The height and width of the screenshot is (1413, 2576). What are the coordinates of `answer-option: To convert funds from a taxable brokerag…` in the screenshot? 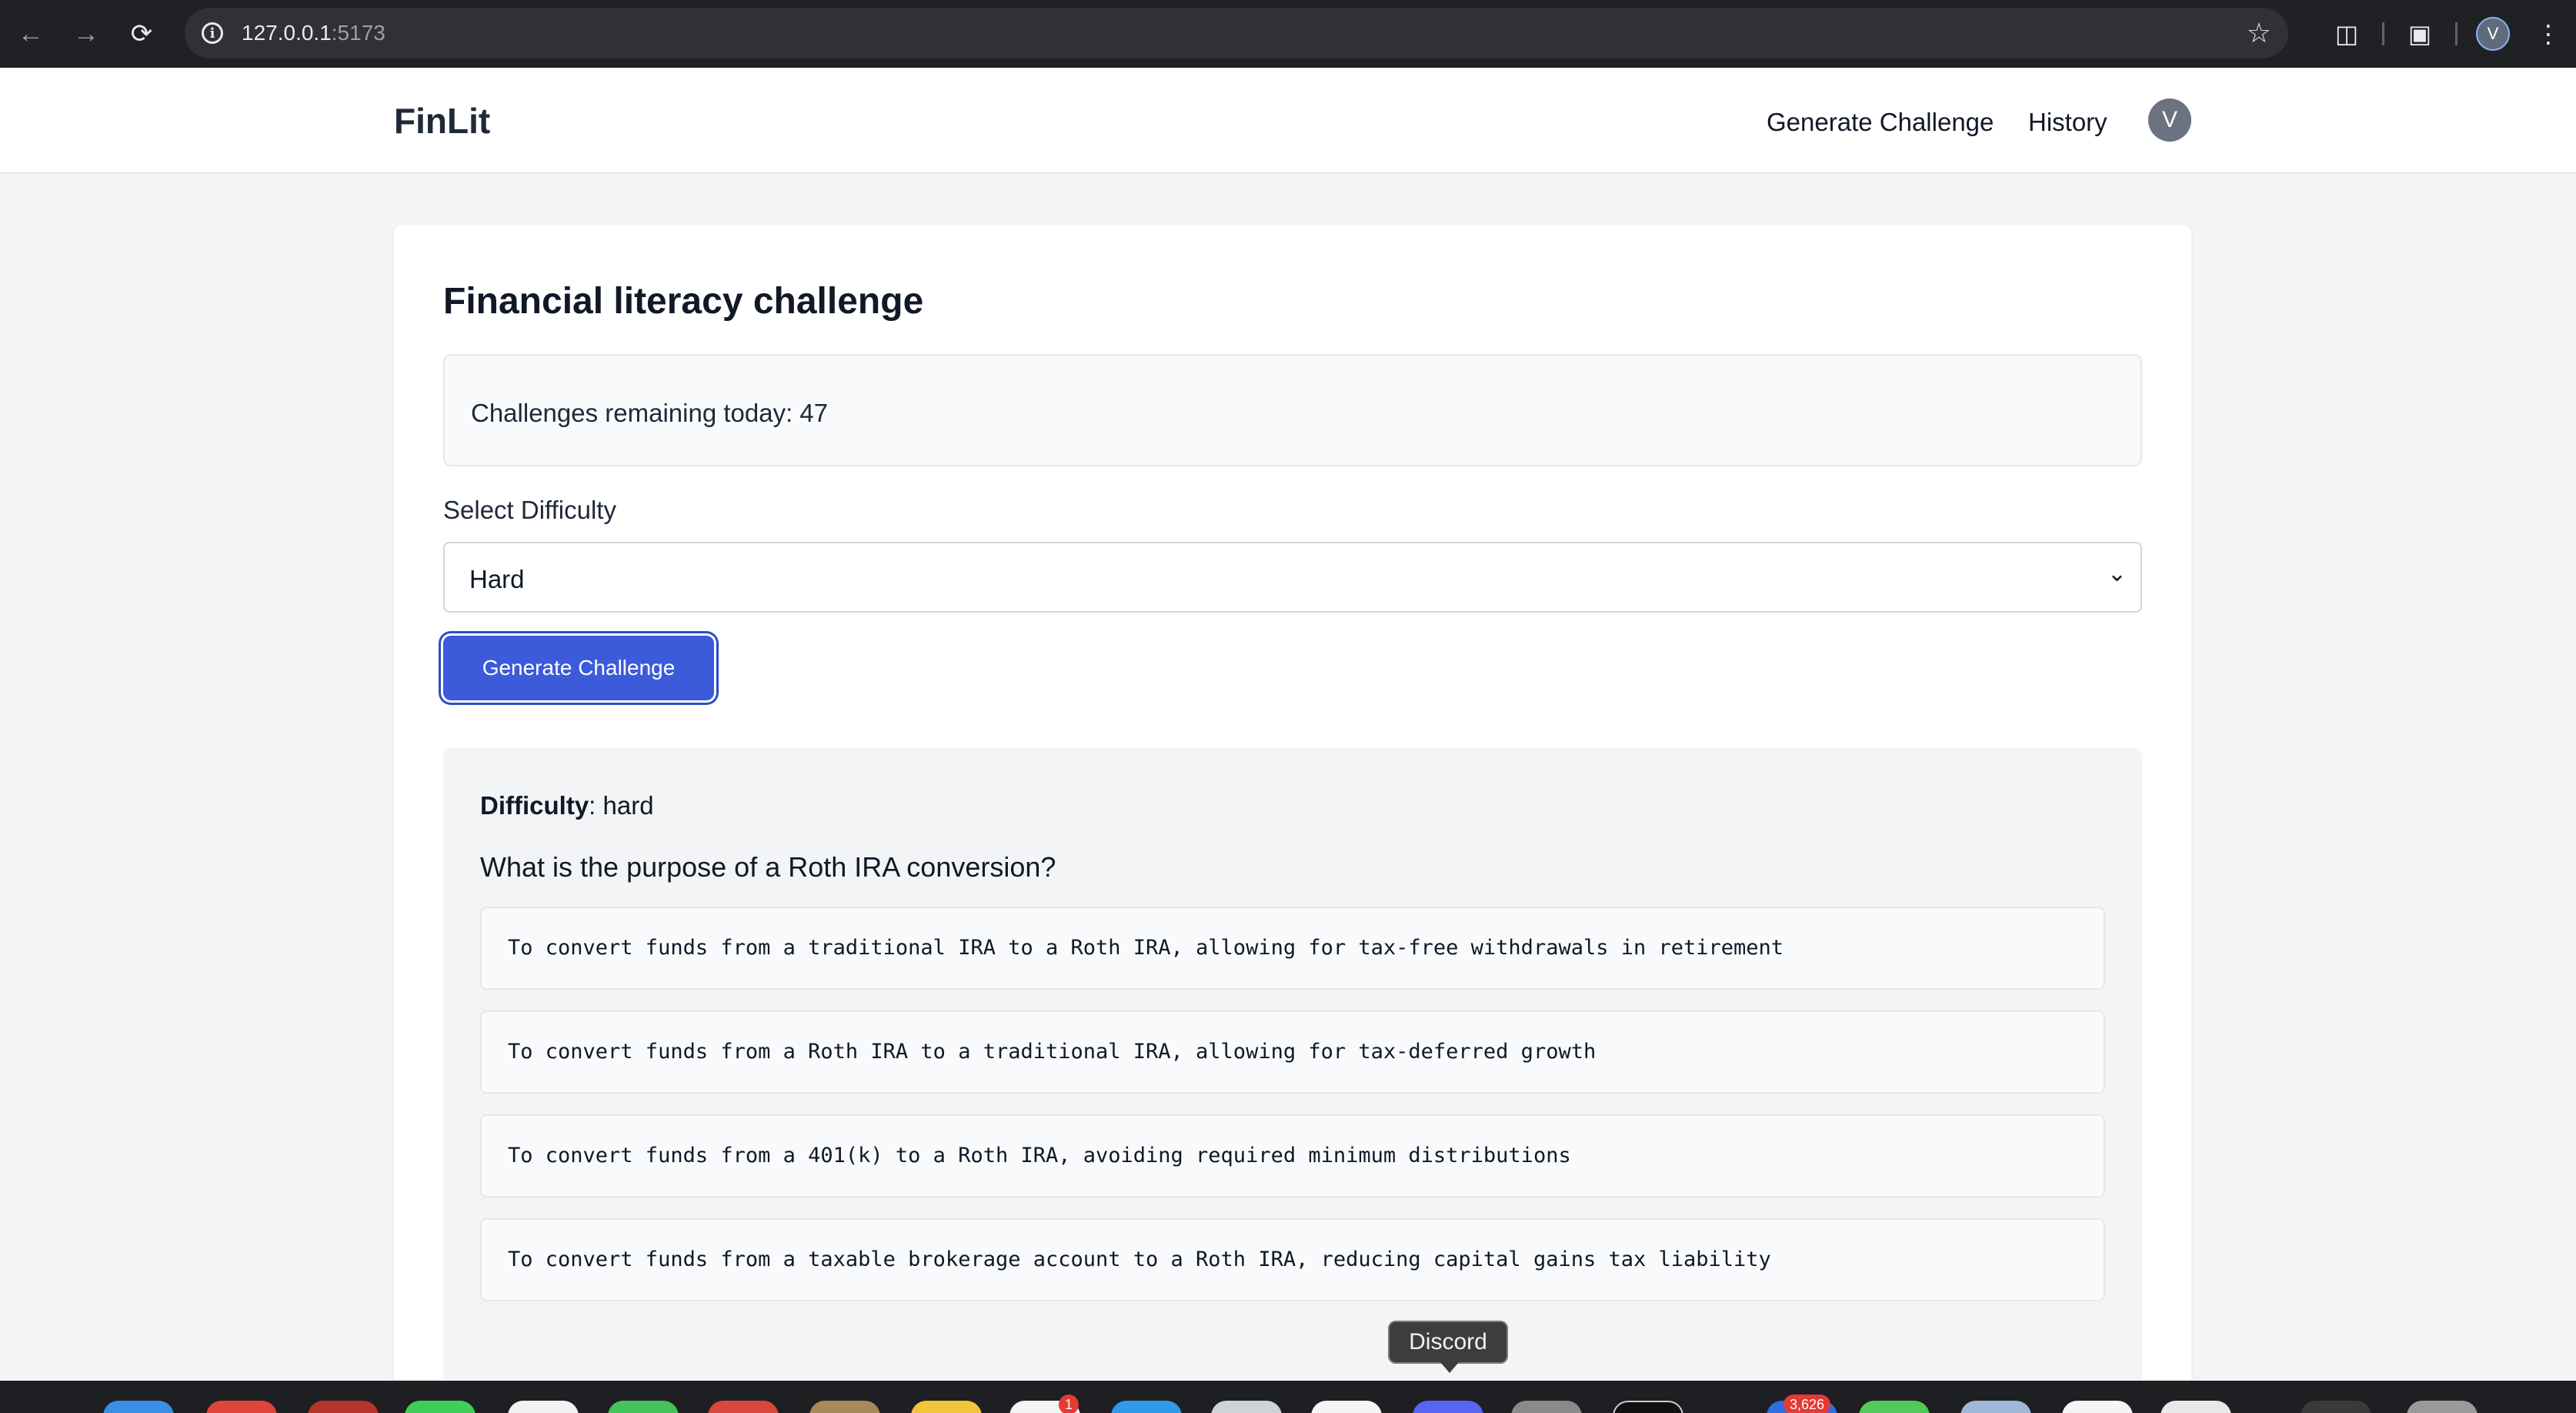 It's located at (1292, 1259).